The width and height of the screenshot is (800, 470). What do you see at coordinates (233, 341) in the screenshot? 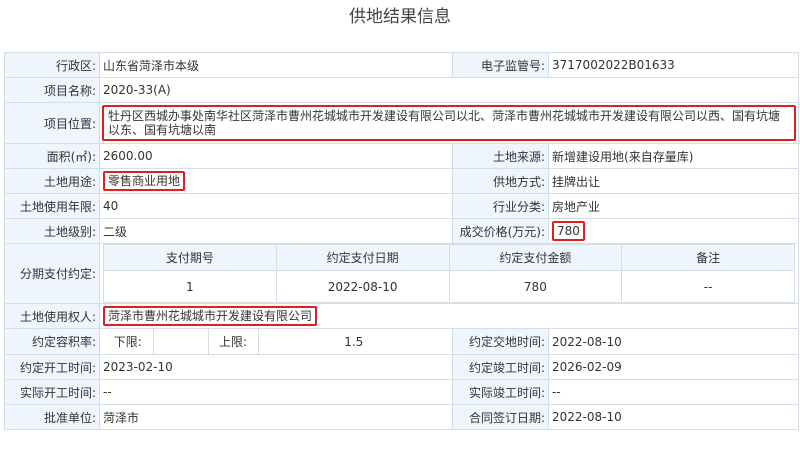
I see `upper-label: 上限:` at bounding box center [233, 341].